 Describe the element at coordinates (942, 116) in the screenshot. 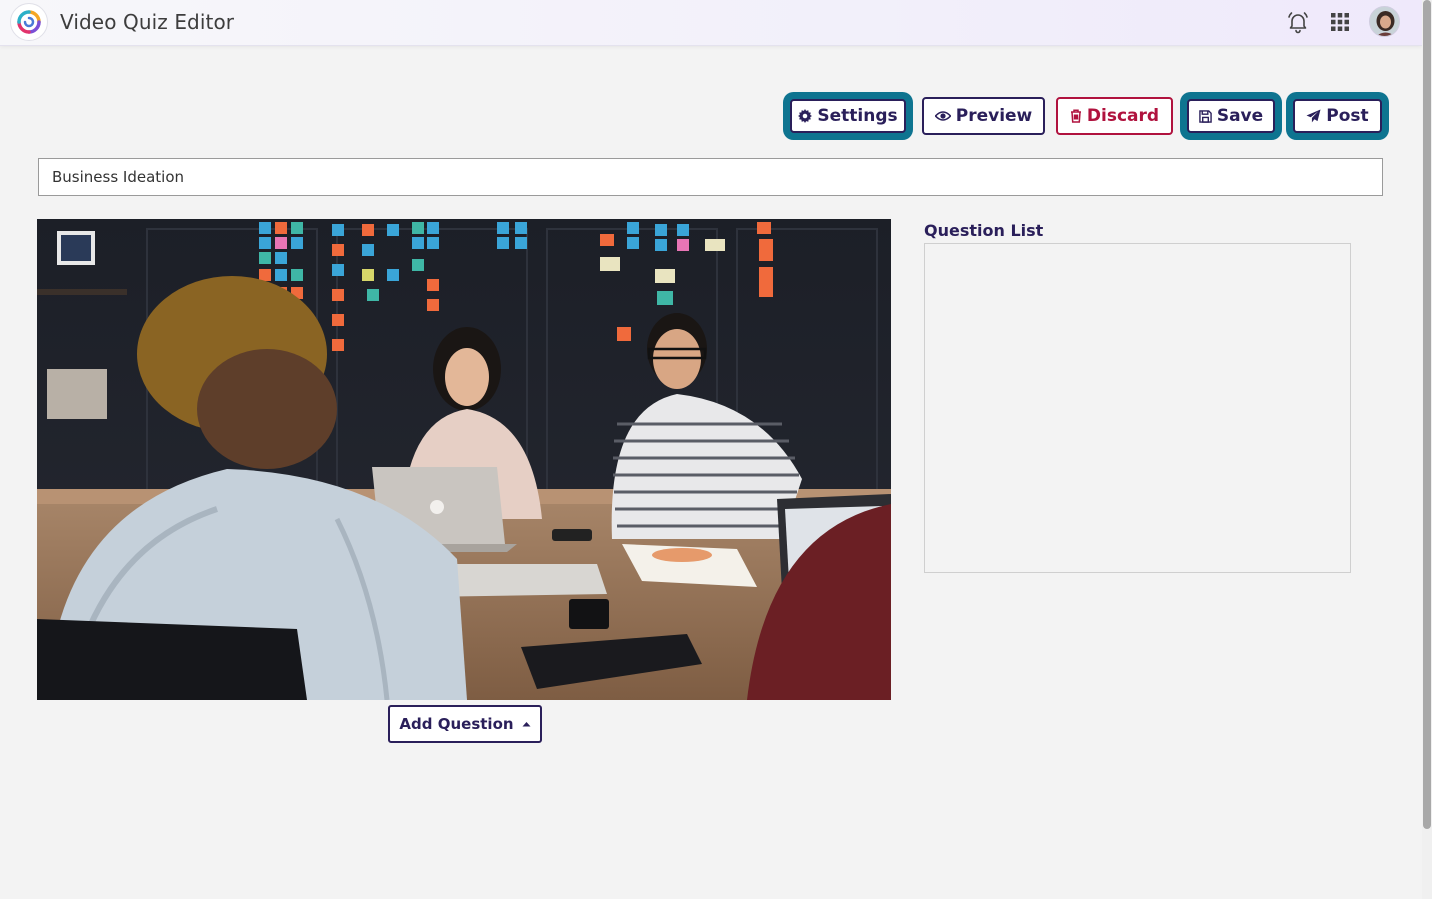

I see `eye-icon` at that location.